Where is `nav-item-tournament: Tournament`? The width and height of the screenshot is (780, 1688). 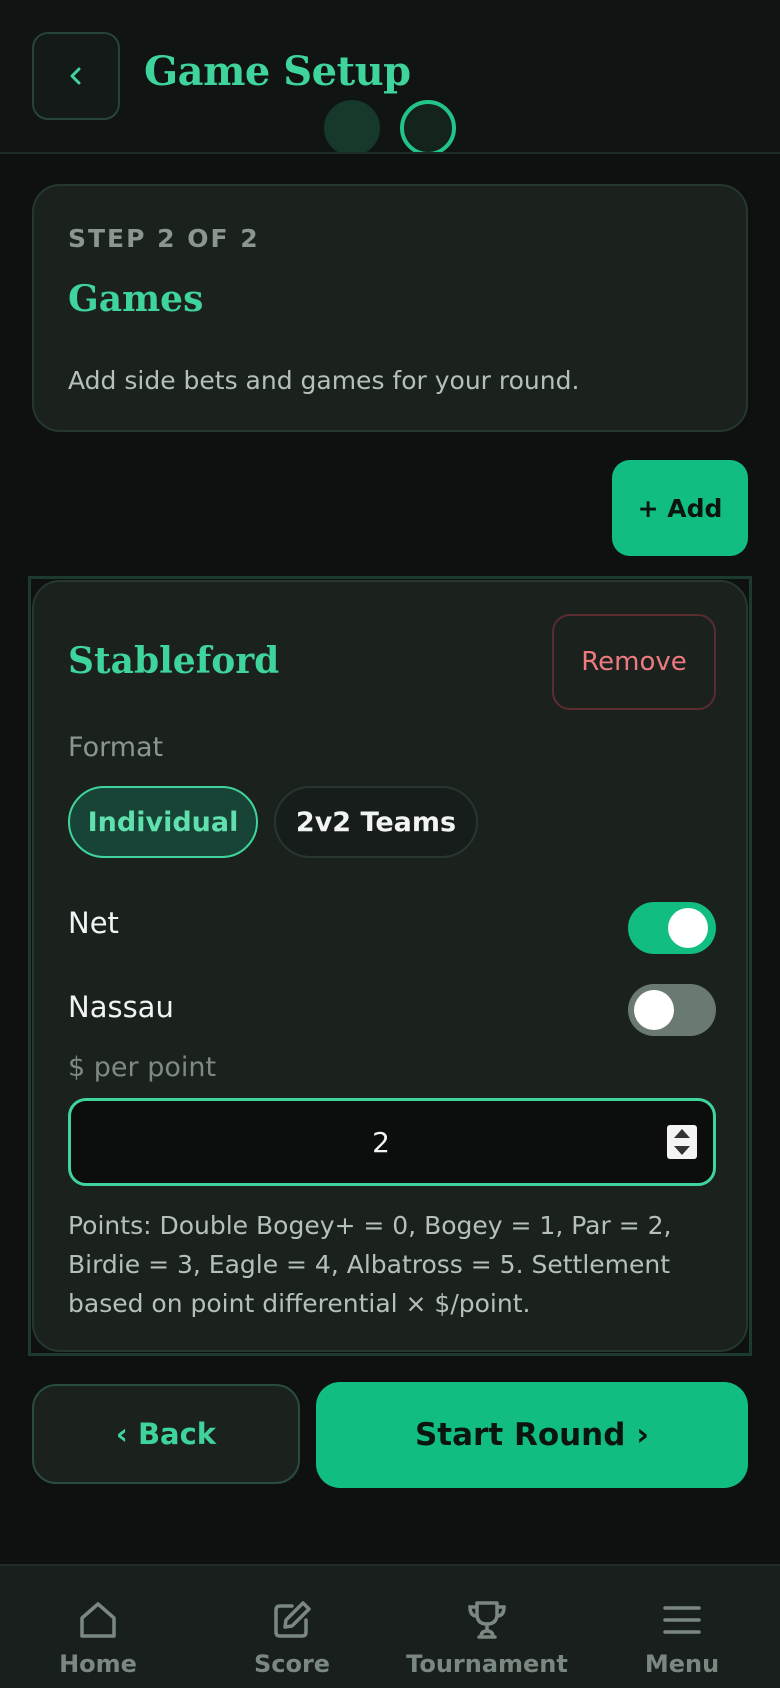 nav-item-tournament: Tournament is located at coordinates (487, 1627).